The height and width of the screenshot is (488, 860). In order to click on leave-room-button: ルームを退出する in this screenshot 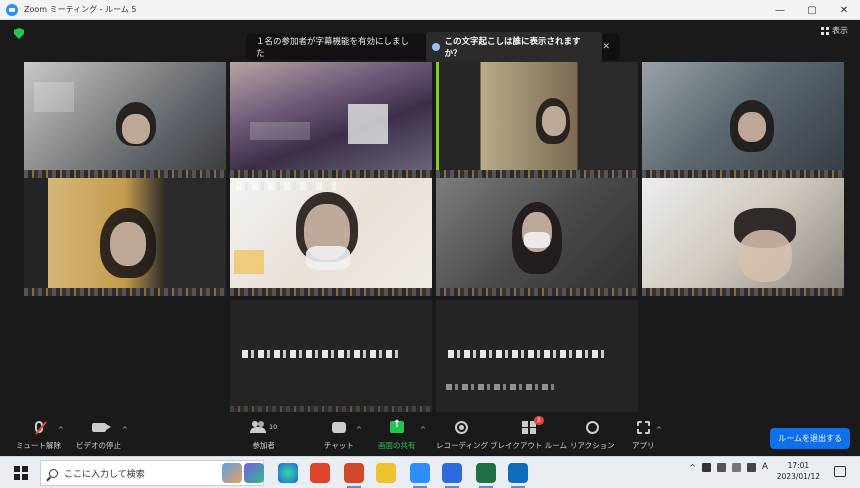, I will do `click(810, 438)`.